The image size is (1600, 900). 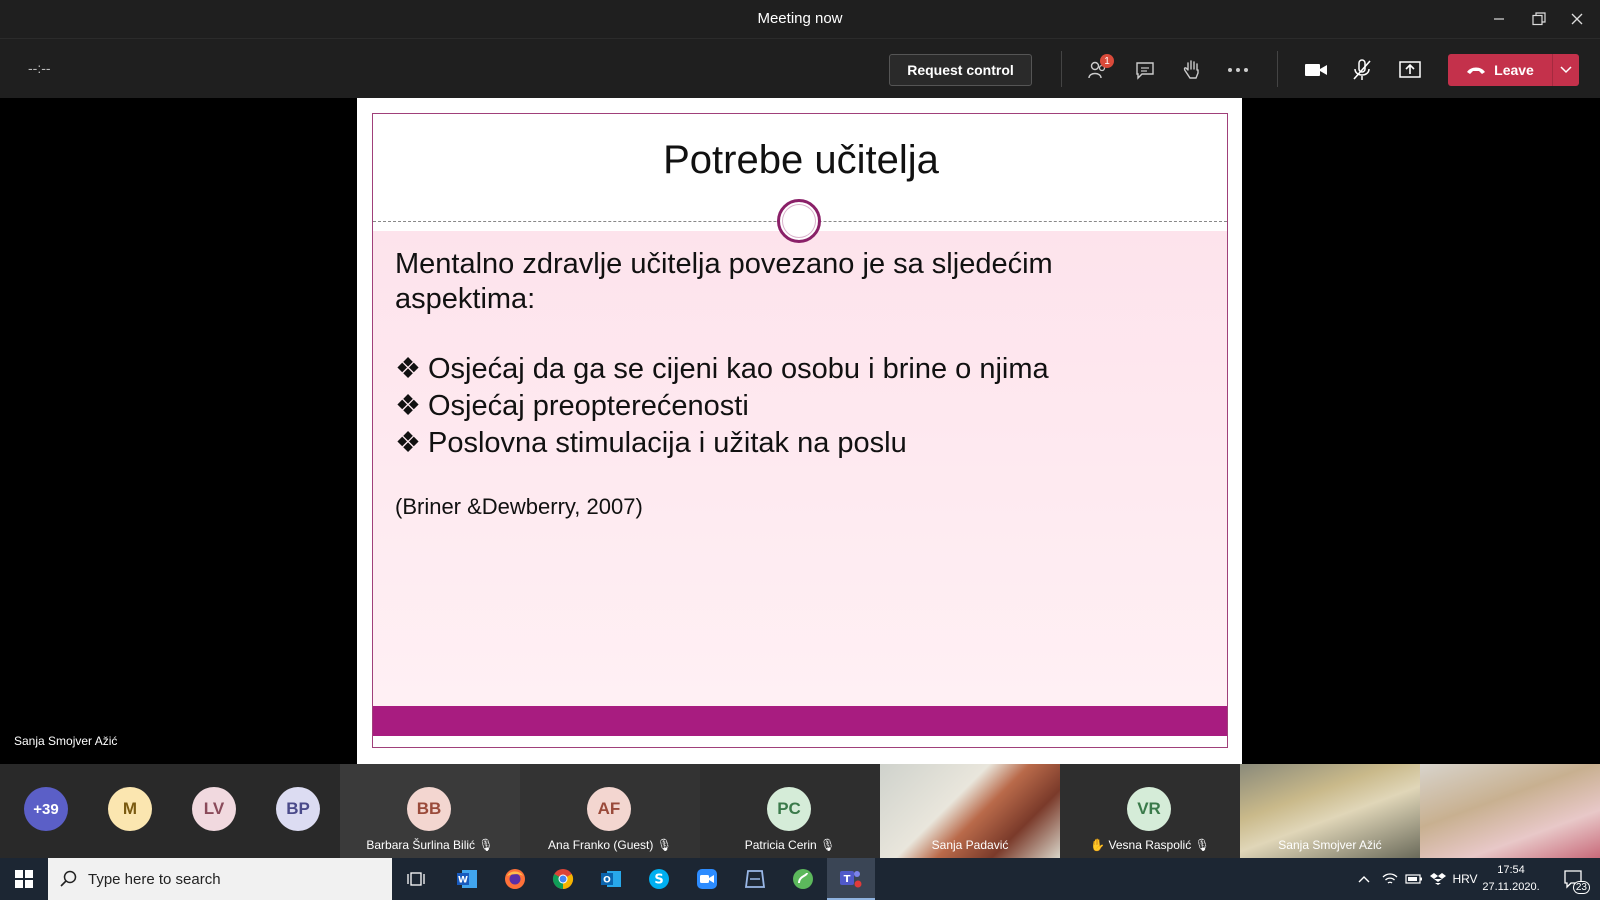 What do you see at coordinates (1574, 879) in the screenshot?
I see `action-center-button: 23` at bounding box center [1574, 879].